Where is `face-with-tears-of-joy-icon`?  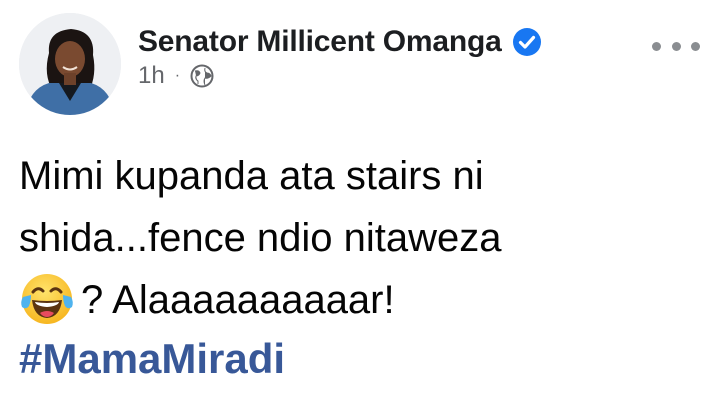
face-with-tears-of-joy-icon is located at coordinates (47, 299).